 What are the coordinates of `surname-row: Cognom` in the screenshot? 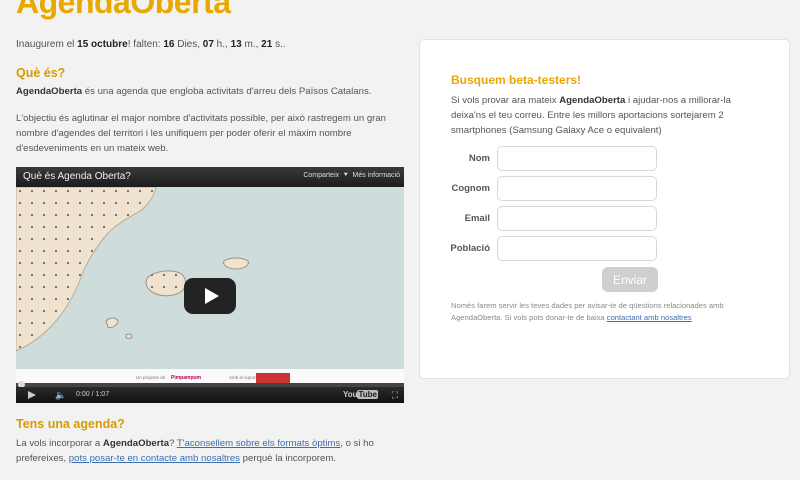 It's located at (604, 189).